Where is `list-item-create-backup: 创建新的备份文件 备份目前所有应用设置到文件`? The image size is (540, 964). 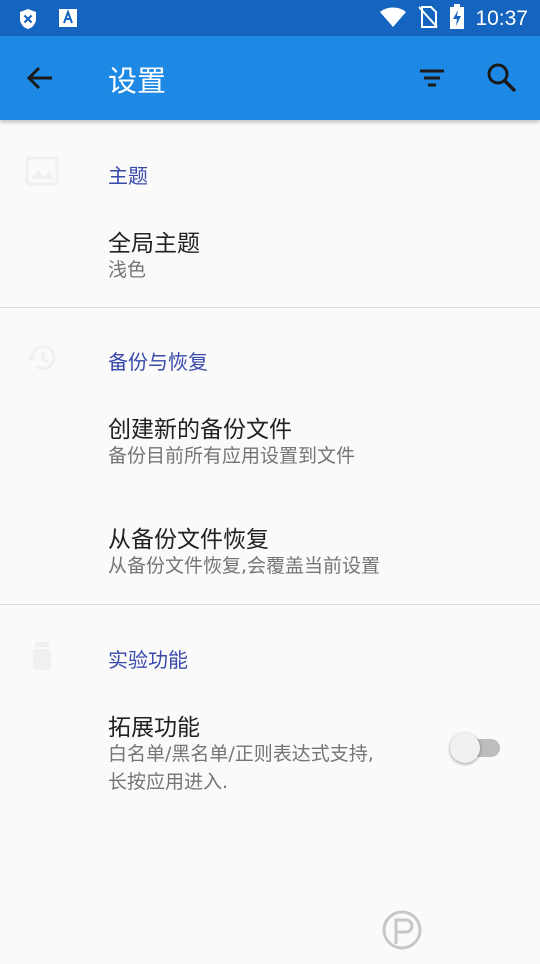
list-item-create-backup: 创建新的备份文件 备份目前所有应用设置到文件 is located at coordinates (270, 442).